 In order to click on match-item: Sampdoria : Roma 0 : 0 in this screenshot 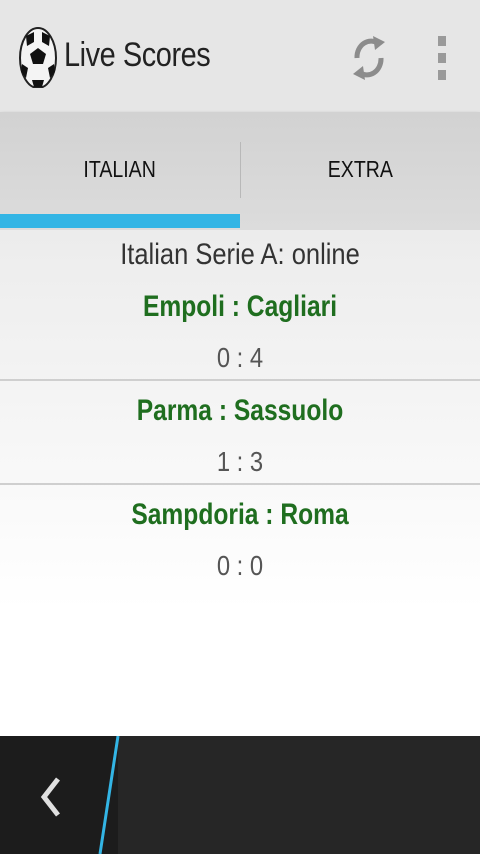, I will do `click(240, 549)`.